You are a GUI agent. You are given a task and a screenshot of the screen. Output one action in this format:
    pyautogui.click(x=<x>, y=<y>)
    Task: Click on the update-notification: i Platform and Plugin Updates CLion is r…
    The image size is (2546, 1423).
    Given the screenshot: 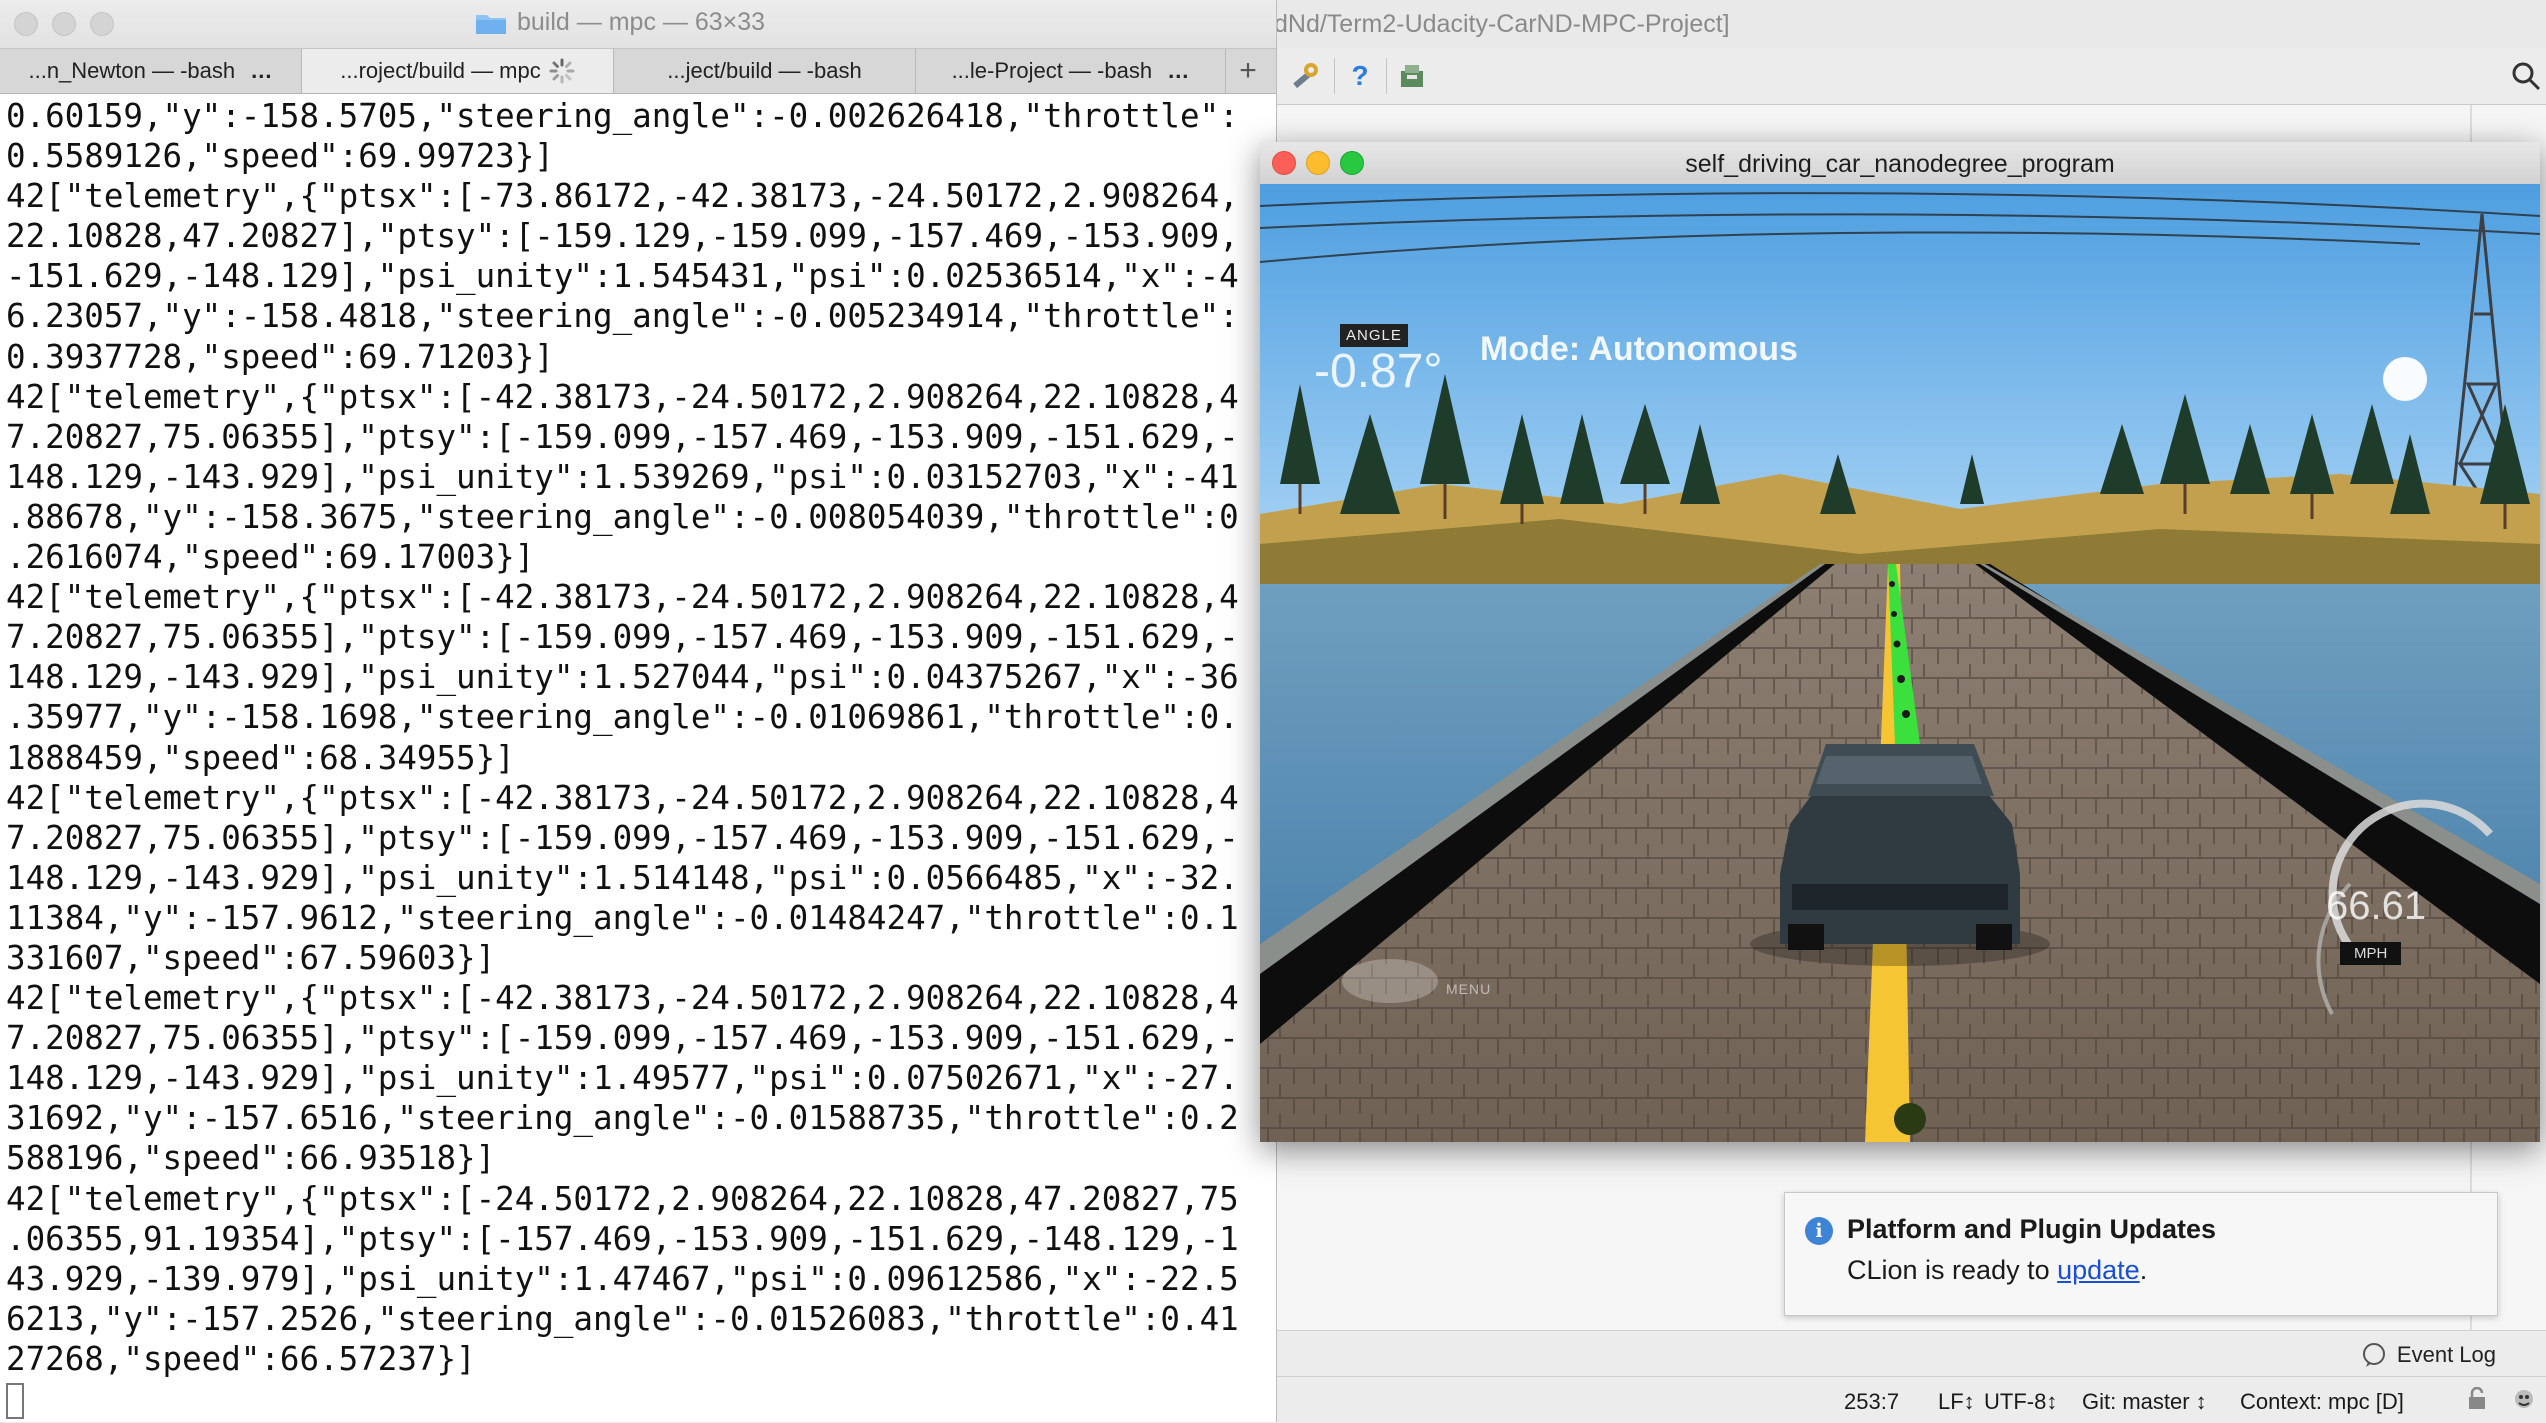 What is the action you would take?
    pyautogui.click(x=2141, y=1254)
    